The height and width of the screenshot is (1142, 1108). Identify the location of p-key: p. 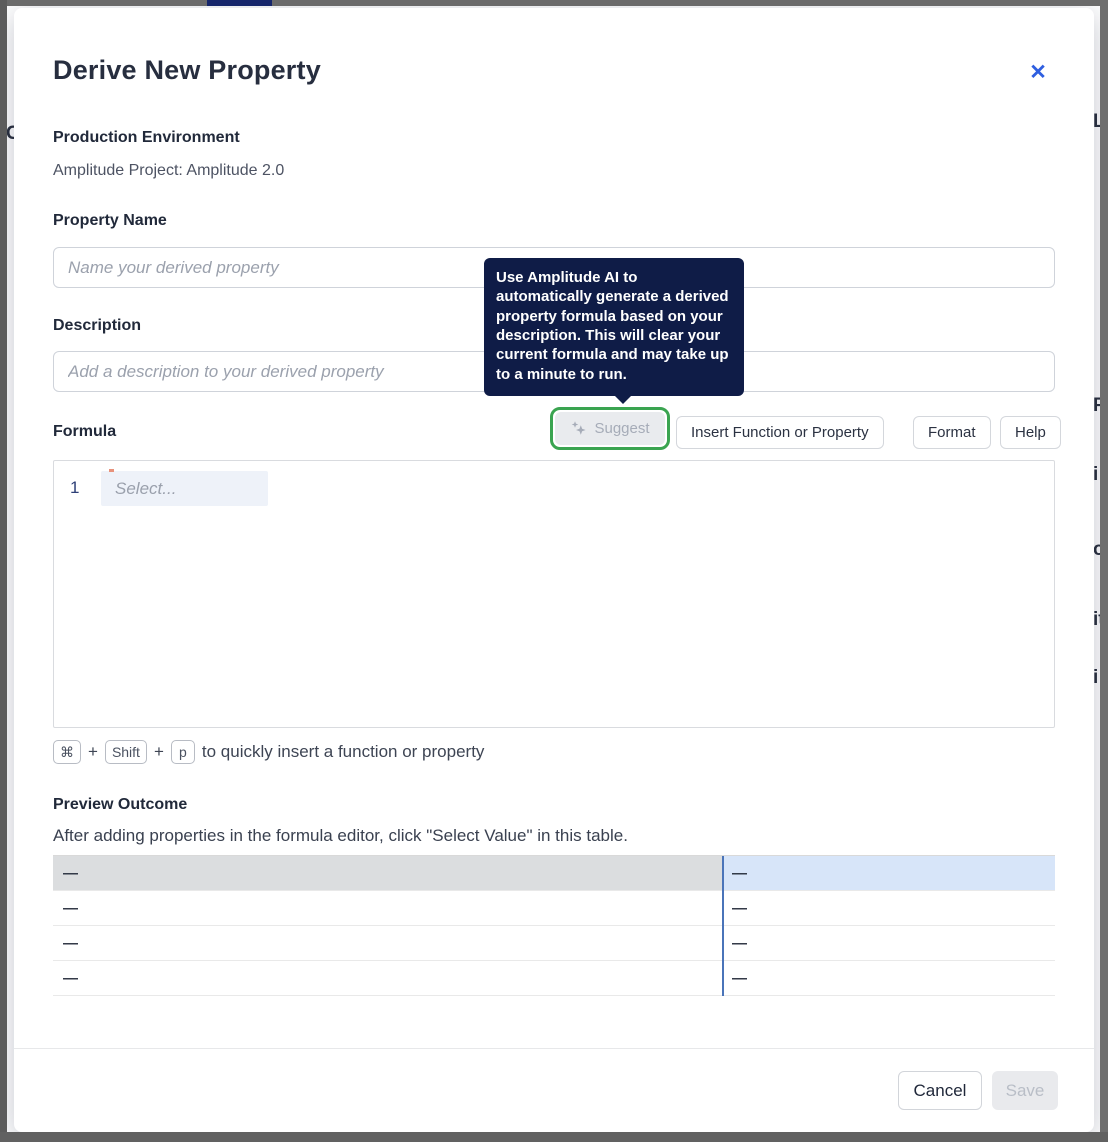
(182, 752).